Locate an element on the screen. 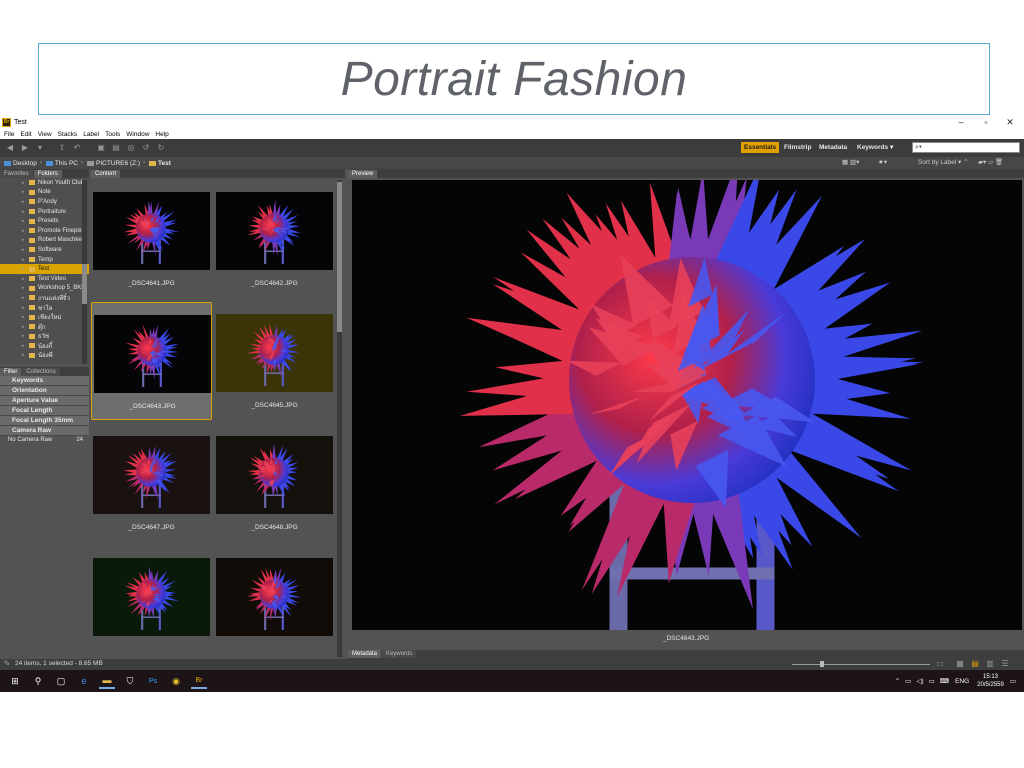 Image resolution: width=1024 pixels, height=768 pixels. minimize-button: – is located at coordinates (961, 122).